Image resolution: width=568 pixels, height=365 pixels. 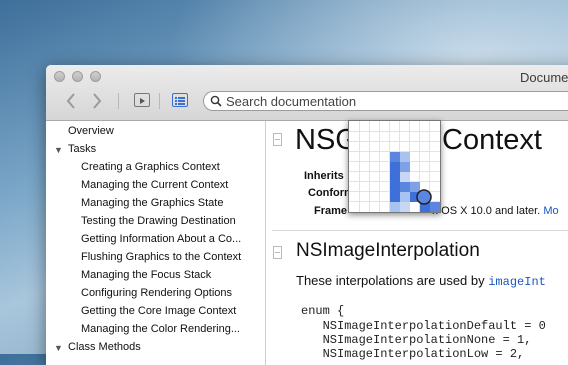 I want to click on table-of-contents-button, so click(x=180, y=100).